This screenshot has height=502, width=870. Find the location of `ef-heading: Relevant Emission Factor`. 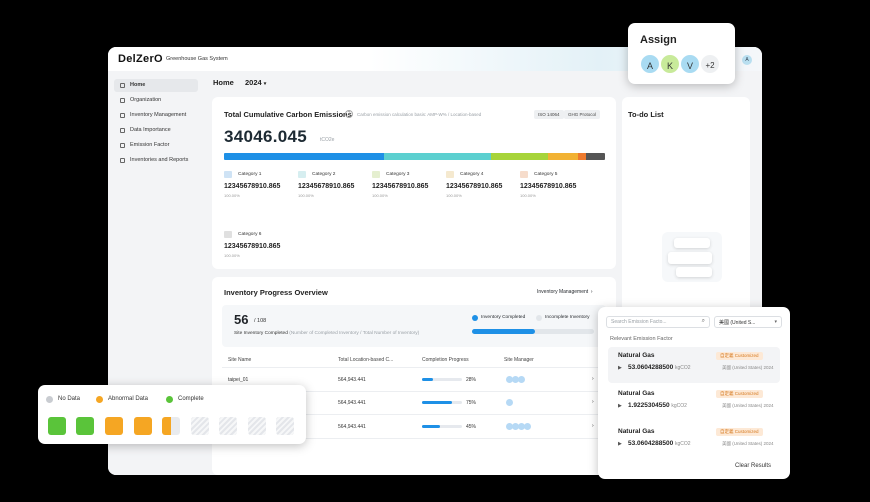

ef-heading: Relevant Emission Factor is located at coordinates (641, 339).